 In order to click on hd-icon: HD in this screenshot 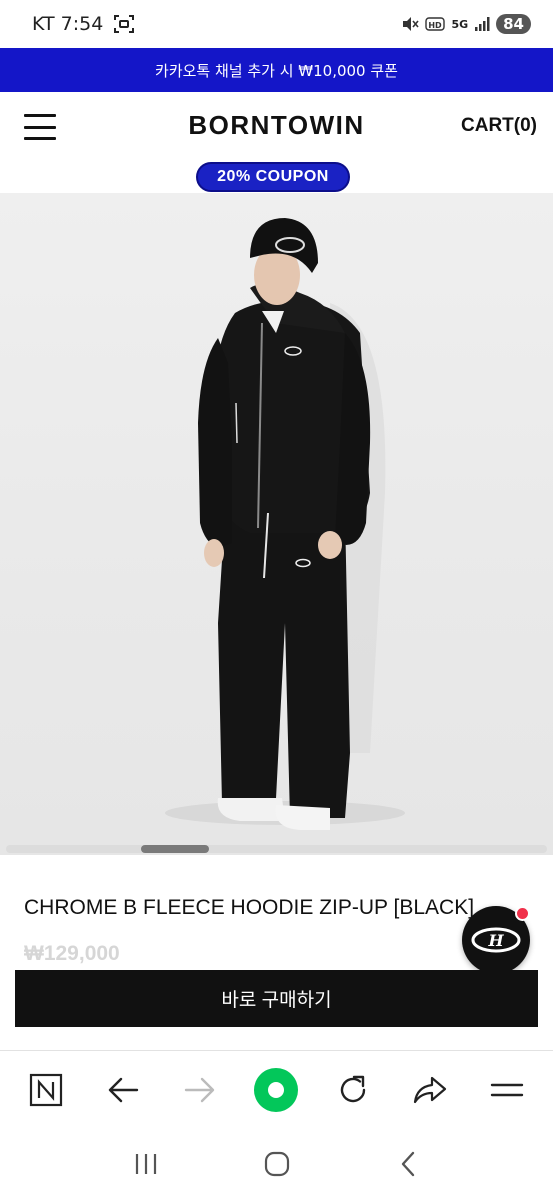, I will do `click(435, 24)`.